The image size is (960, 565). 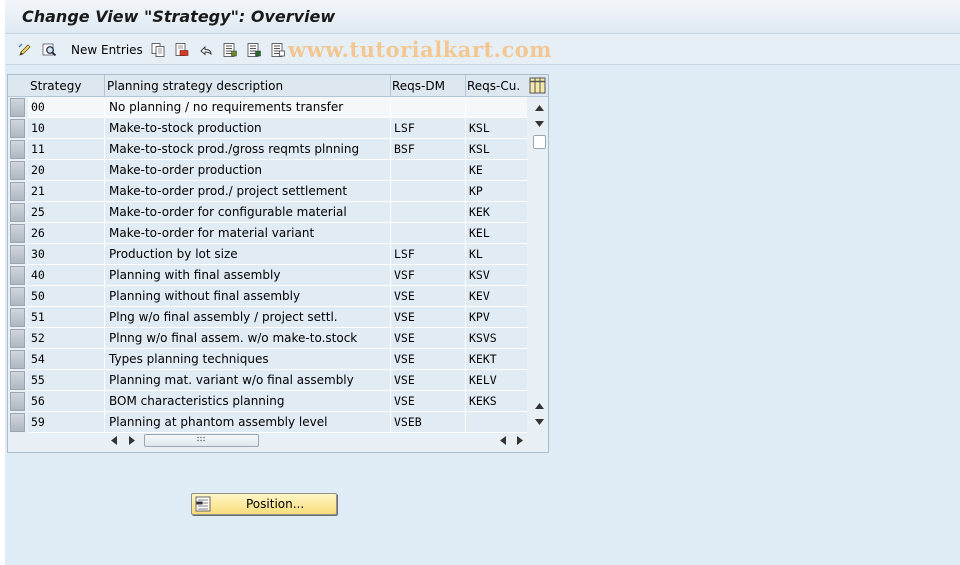 What do you see at coordinates (205, 296) in the screenshot?
I see `cell-description-text: Planning without final assembly` at bounding box center [205, 296].